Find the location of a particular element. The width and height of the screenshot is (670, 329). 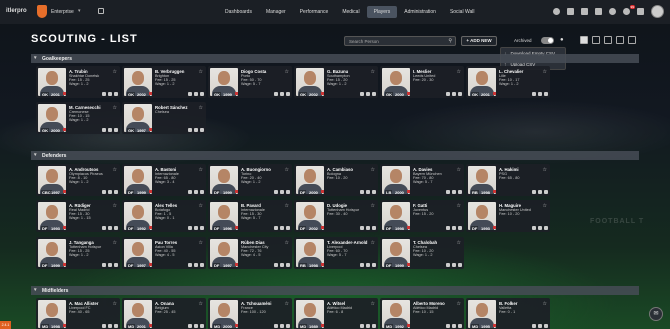

player-card: MD 2001 A. Onana Belgium Fee: 25 - 45 ☆ is located at coordinates (164, 313).